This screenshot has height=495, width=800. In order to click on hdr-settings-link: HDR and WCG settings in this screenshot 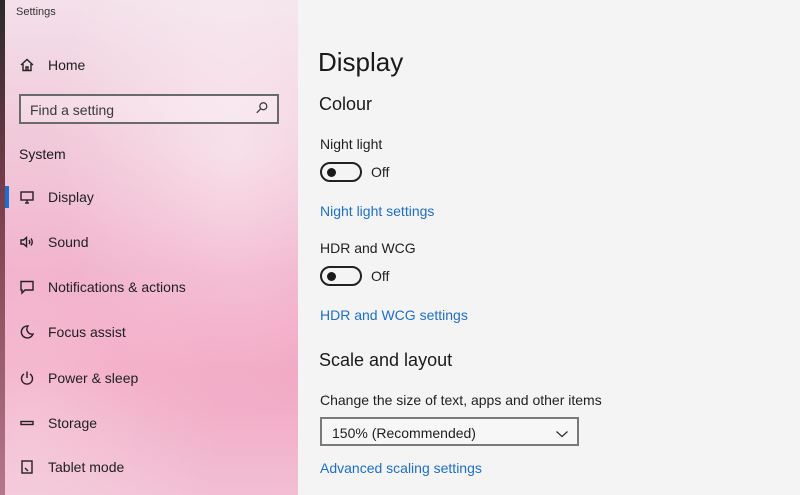, I will do `click(394, 315)`.